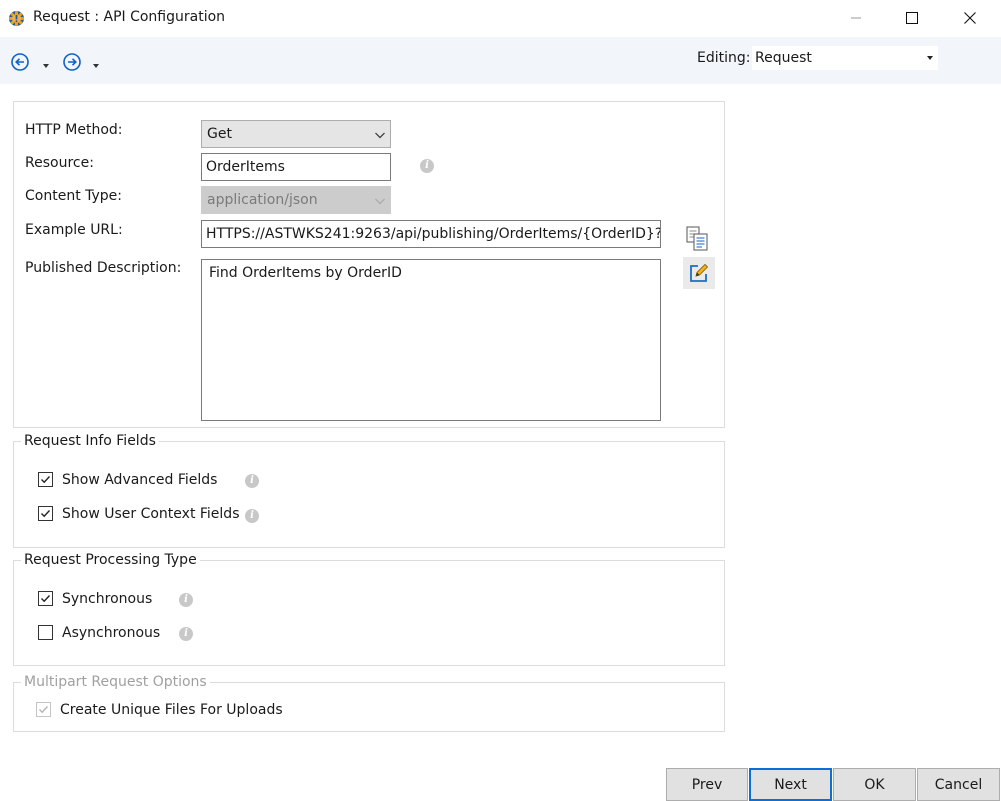 This screenshot has width=1001, height=801. I want to click on forward-button, so click(72, 62).